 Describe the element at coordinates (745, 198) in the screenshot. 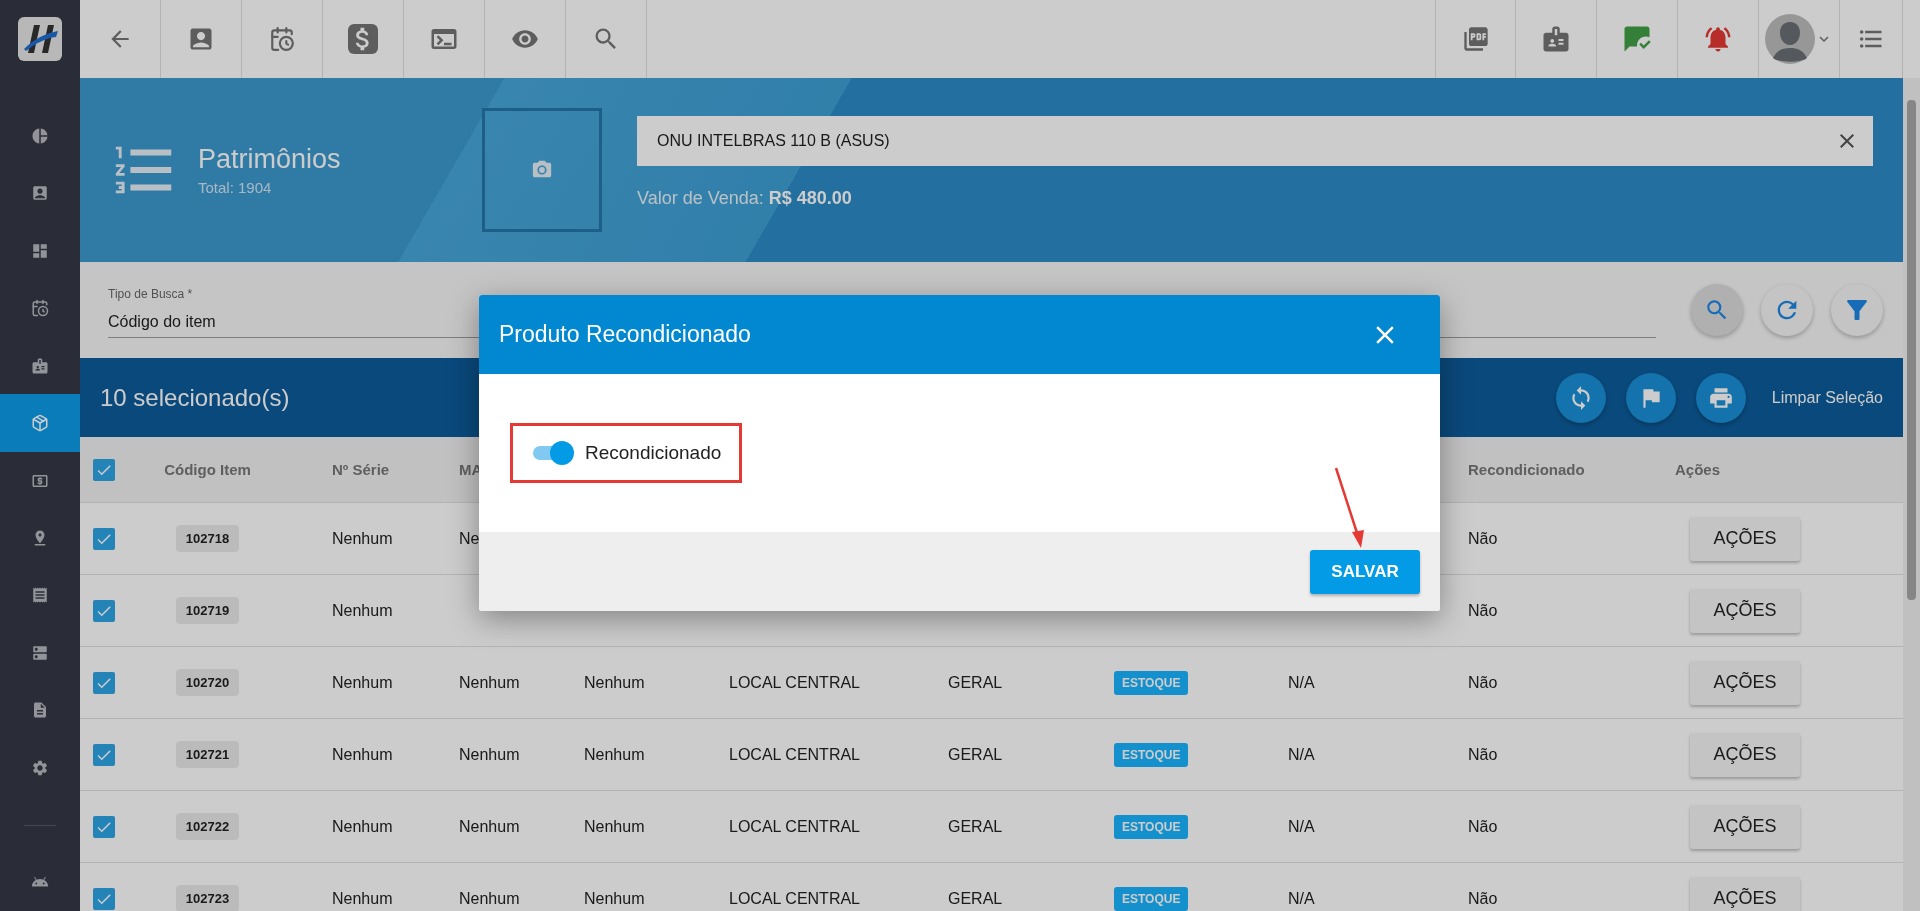

I see `sale-price: Valor de Venda: R$ 480.00` at that location.